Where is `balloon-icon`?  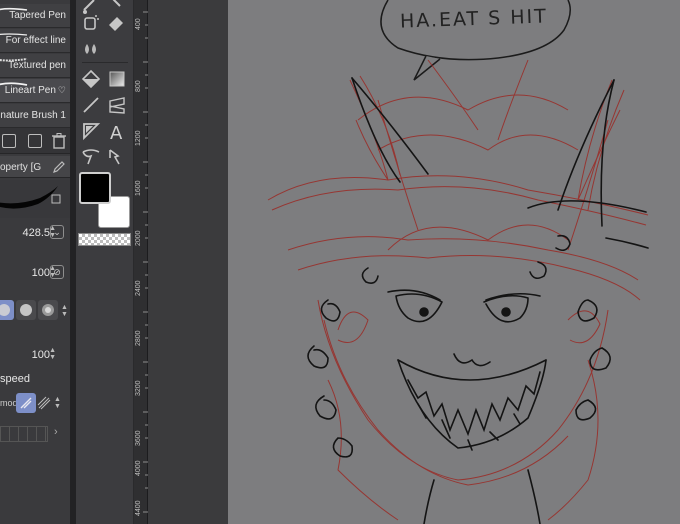
balloon-icon is located at coordinates (91, 157).